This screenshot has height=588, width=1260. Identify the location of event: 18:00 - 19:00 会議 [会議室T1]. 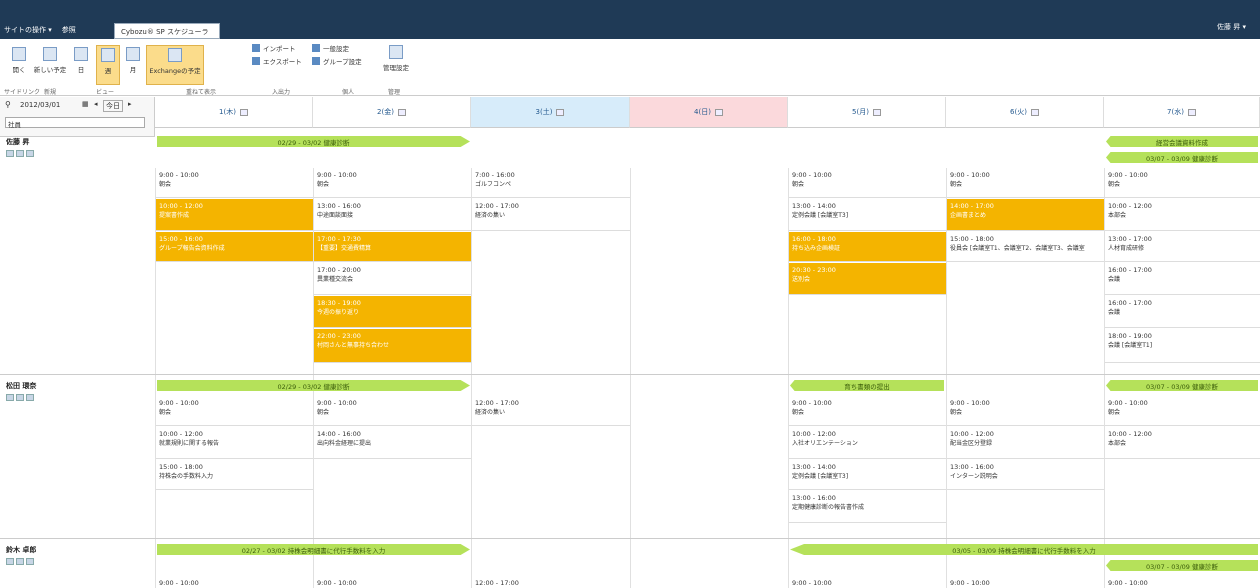
(1182, 346).